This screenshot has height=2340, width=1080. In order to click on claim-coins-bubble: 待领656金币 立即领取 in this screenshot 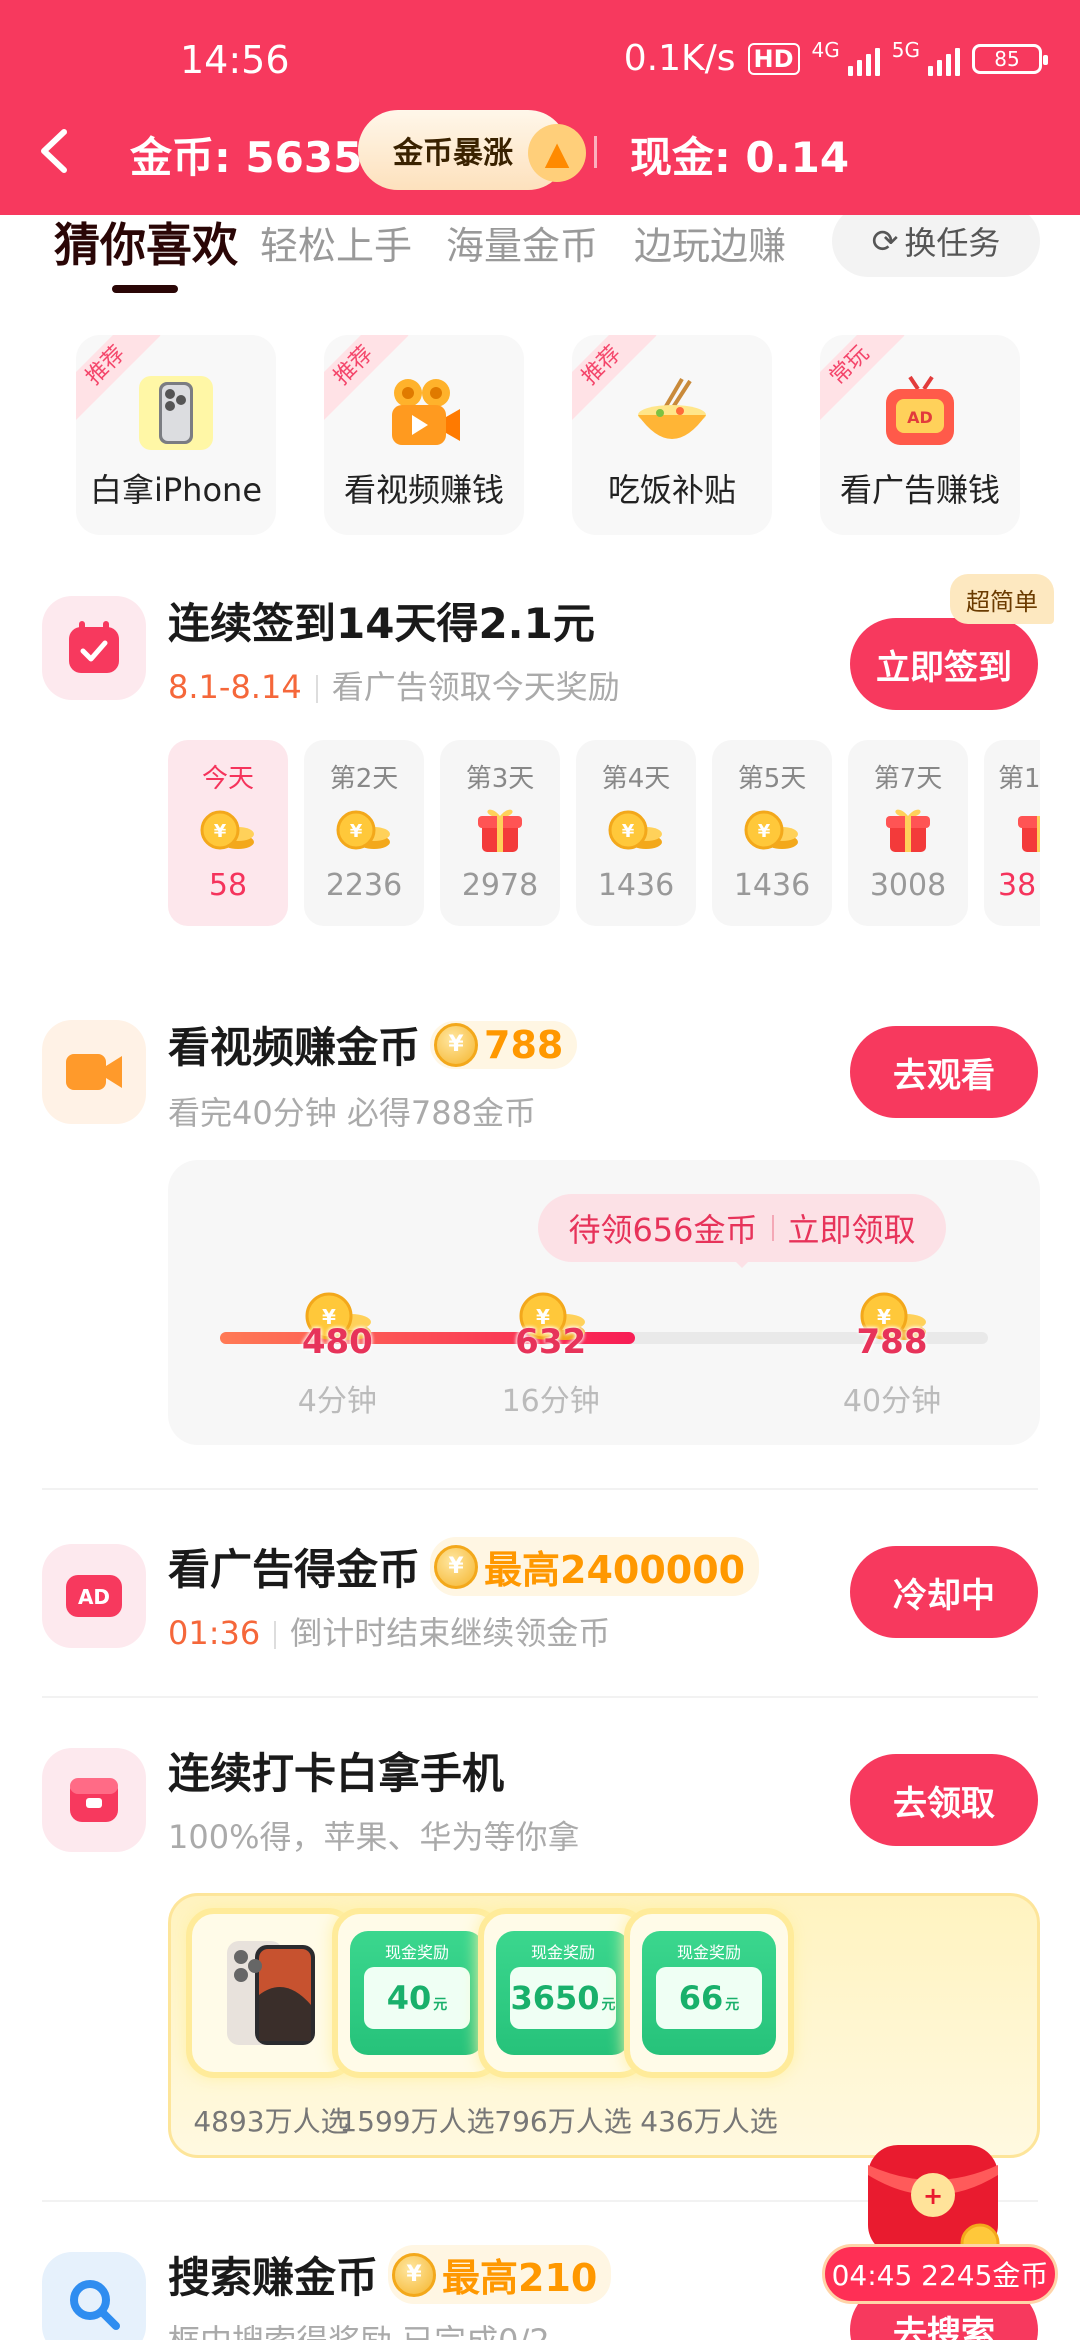, I will do `click(742, 1231)`.